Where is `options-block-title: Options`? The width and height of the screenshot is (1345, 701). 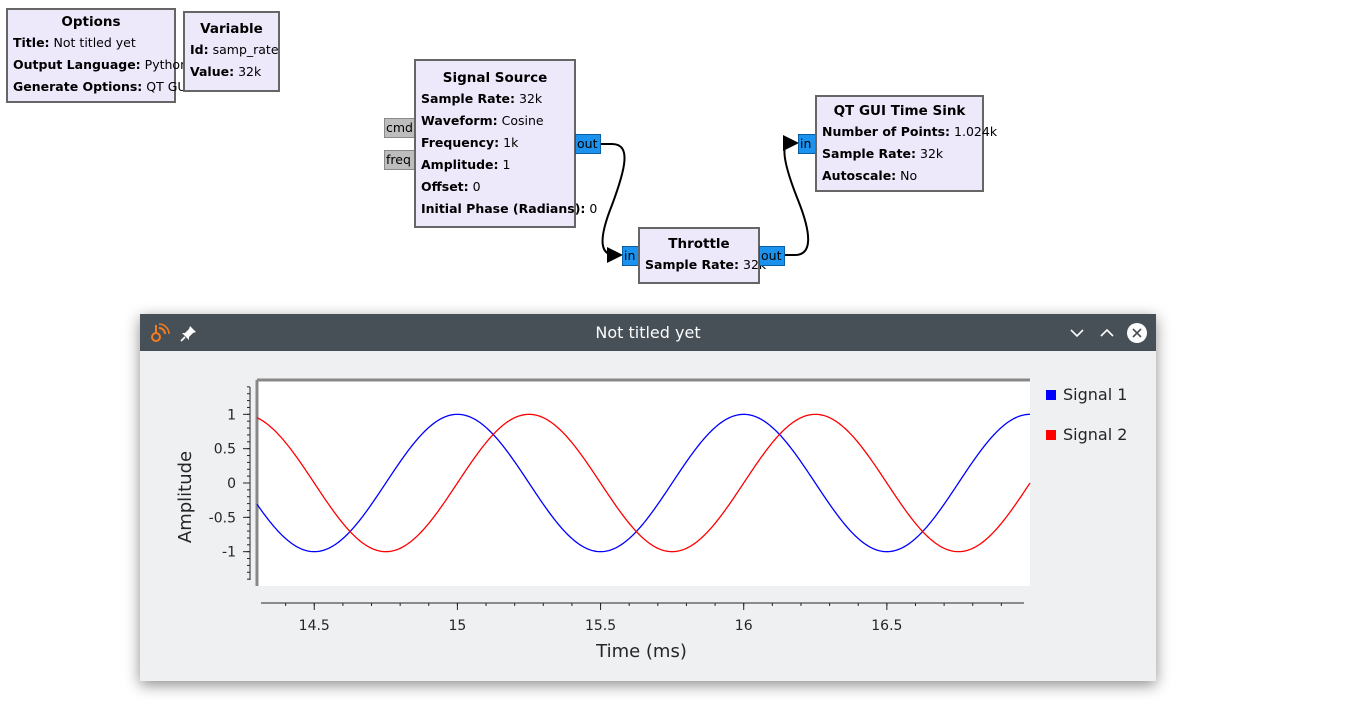
options-block-title: Options is located at coordinates (91, 22).